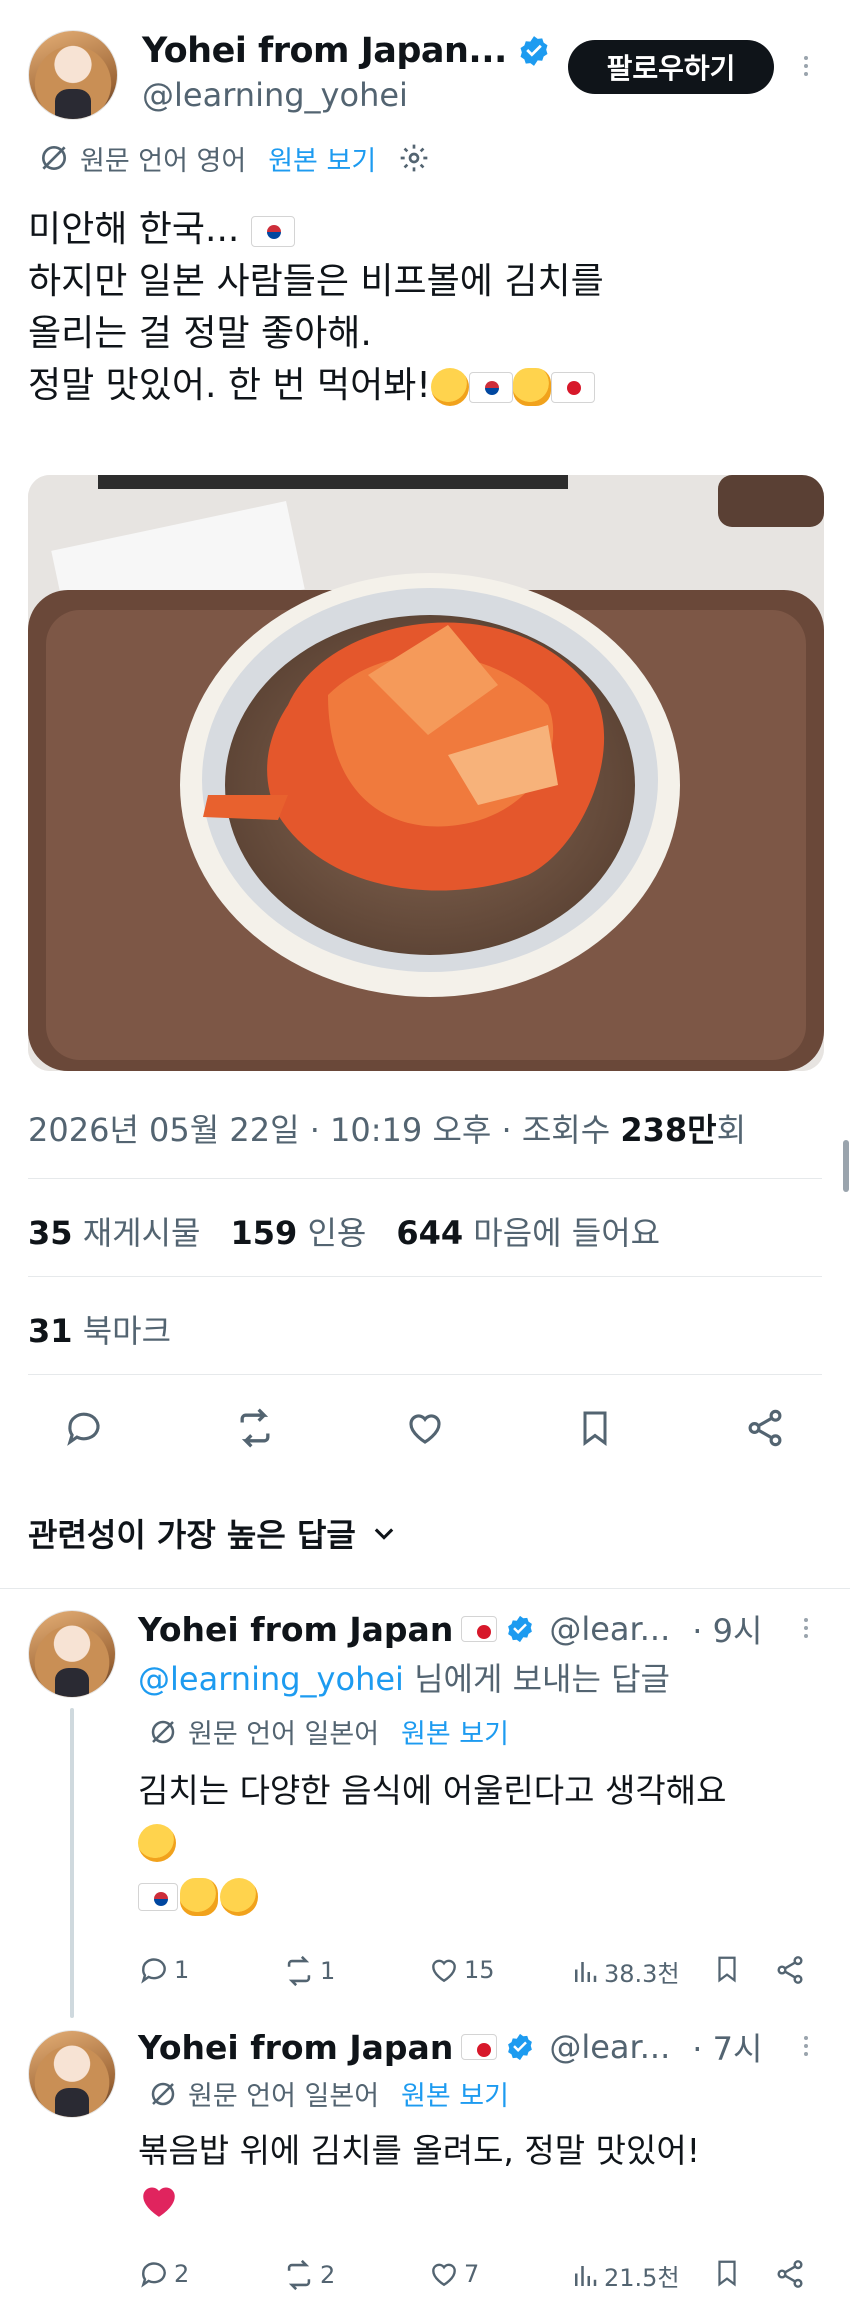  I want to click on reply-text: 김치는 다양한 음식에 어울린다고 생각해요, so click(432, 1790).